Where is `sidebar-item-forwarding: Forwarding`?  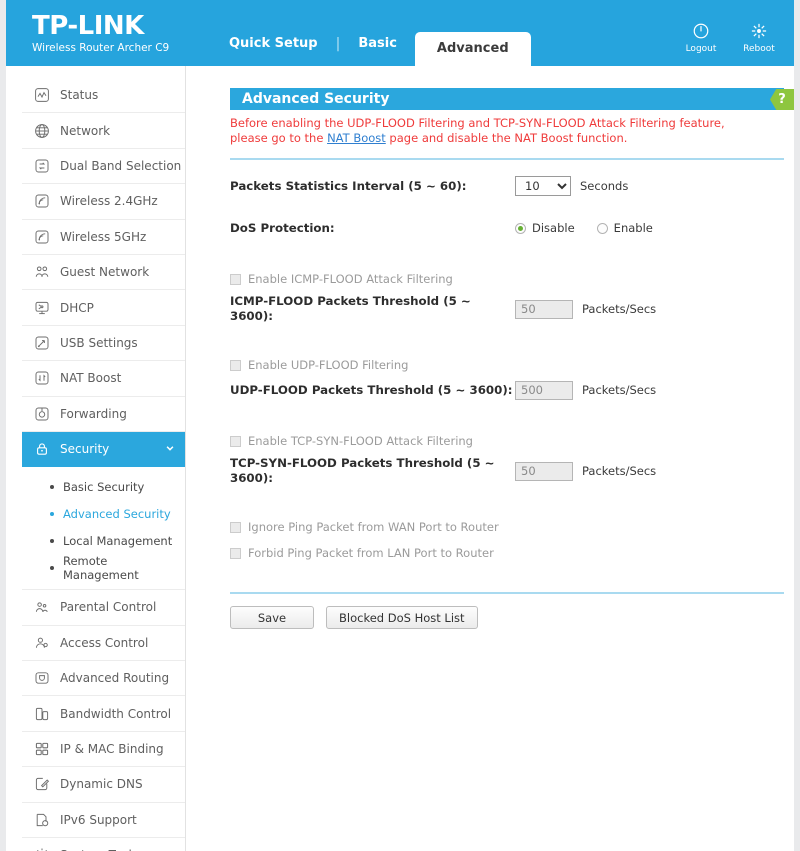
sidebar-item-forwarding: Forwarding is located at coordinates (103, 414).